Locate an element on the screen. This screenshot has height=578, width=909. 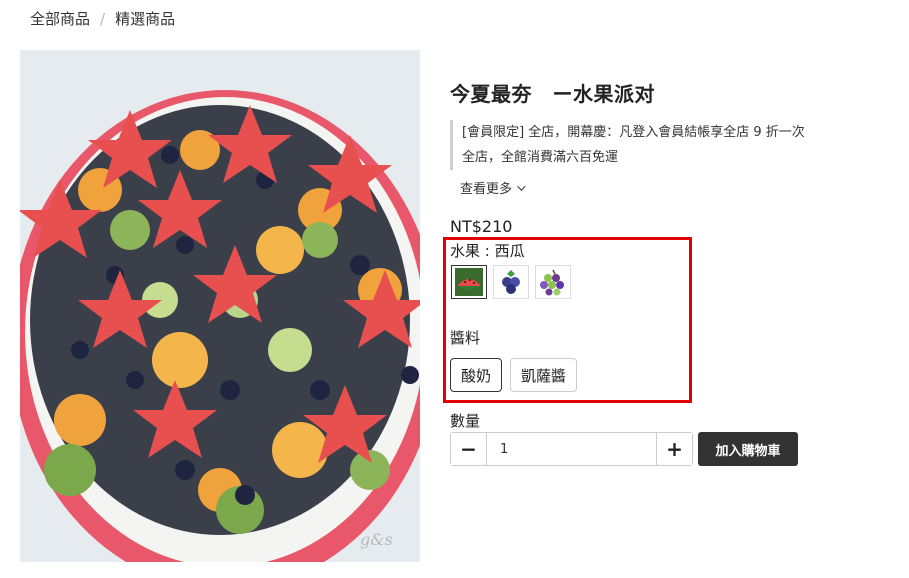
breadcrumb: 全部商品 / 精選商品 is located at coordinates (102, 18).